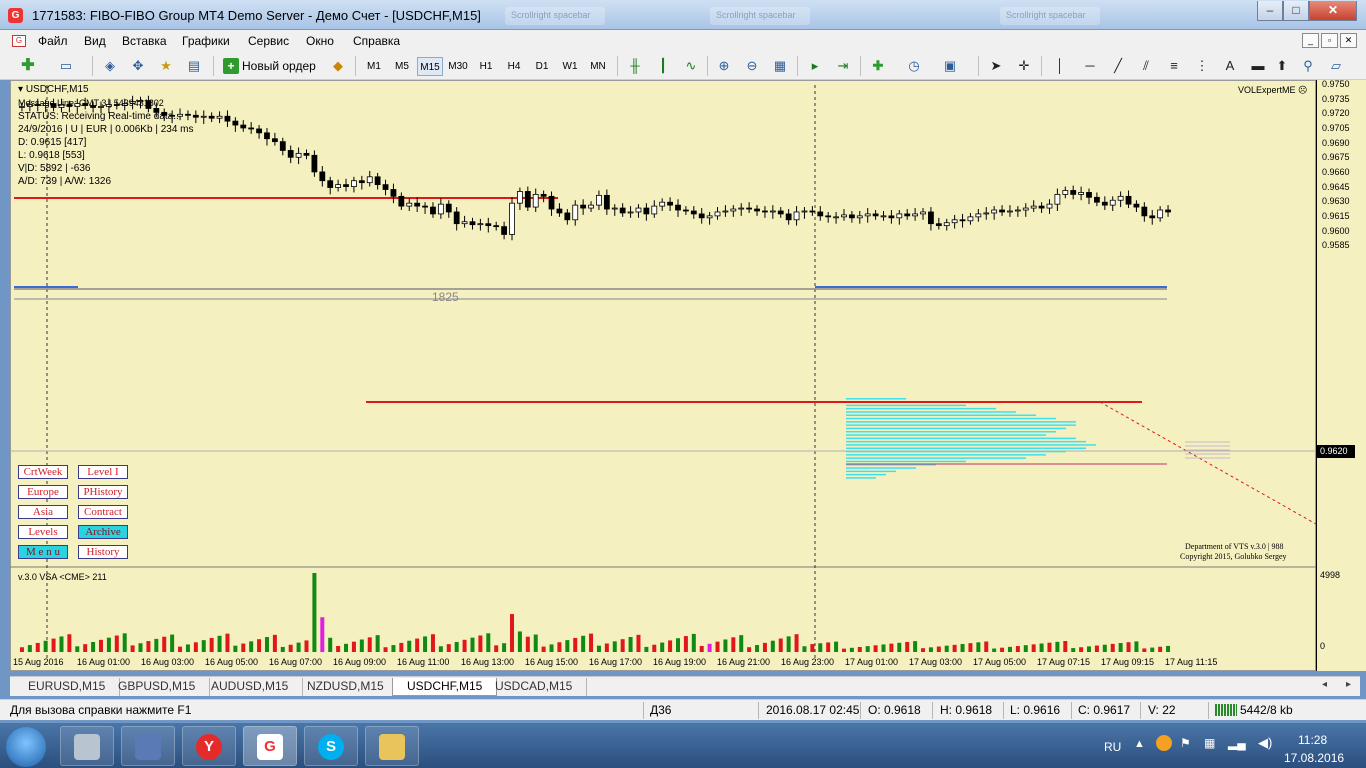 Image resolution: width=1366 pixels, height=768 pixels. I want to click on terminal-icon: ▤, so click(194, 66).